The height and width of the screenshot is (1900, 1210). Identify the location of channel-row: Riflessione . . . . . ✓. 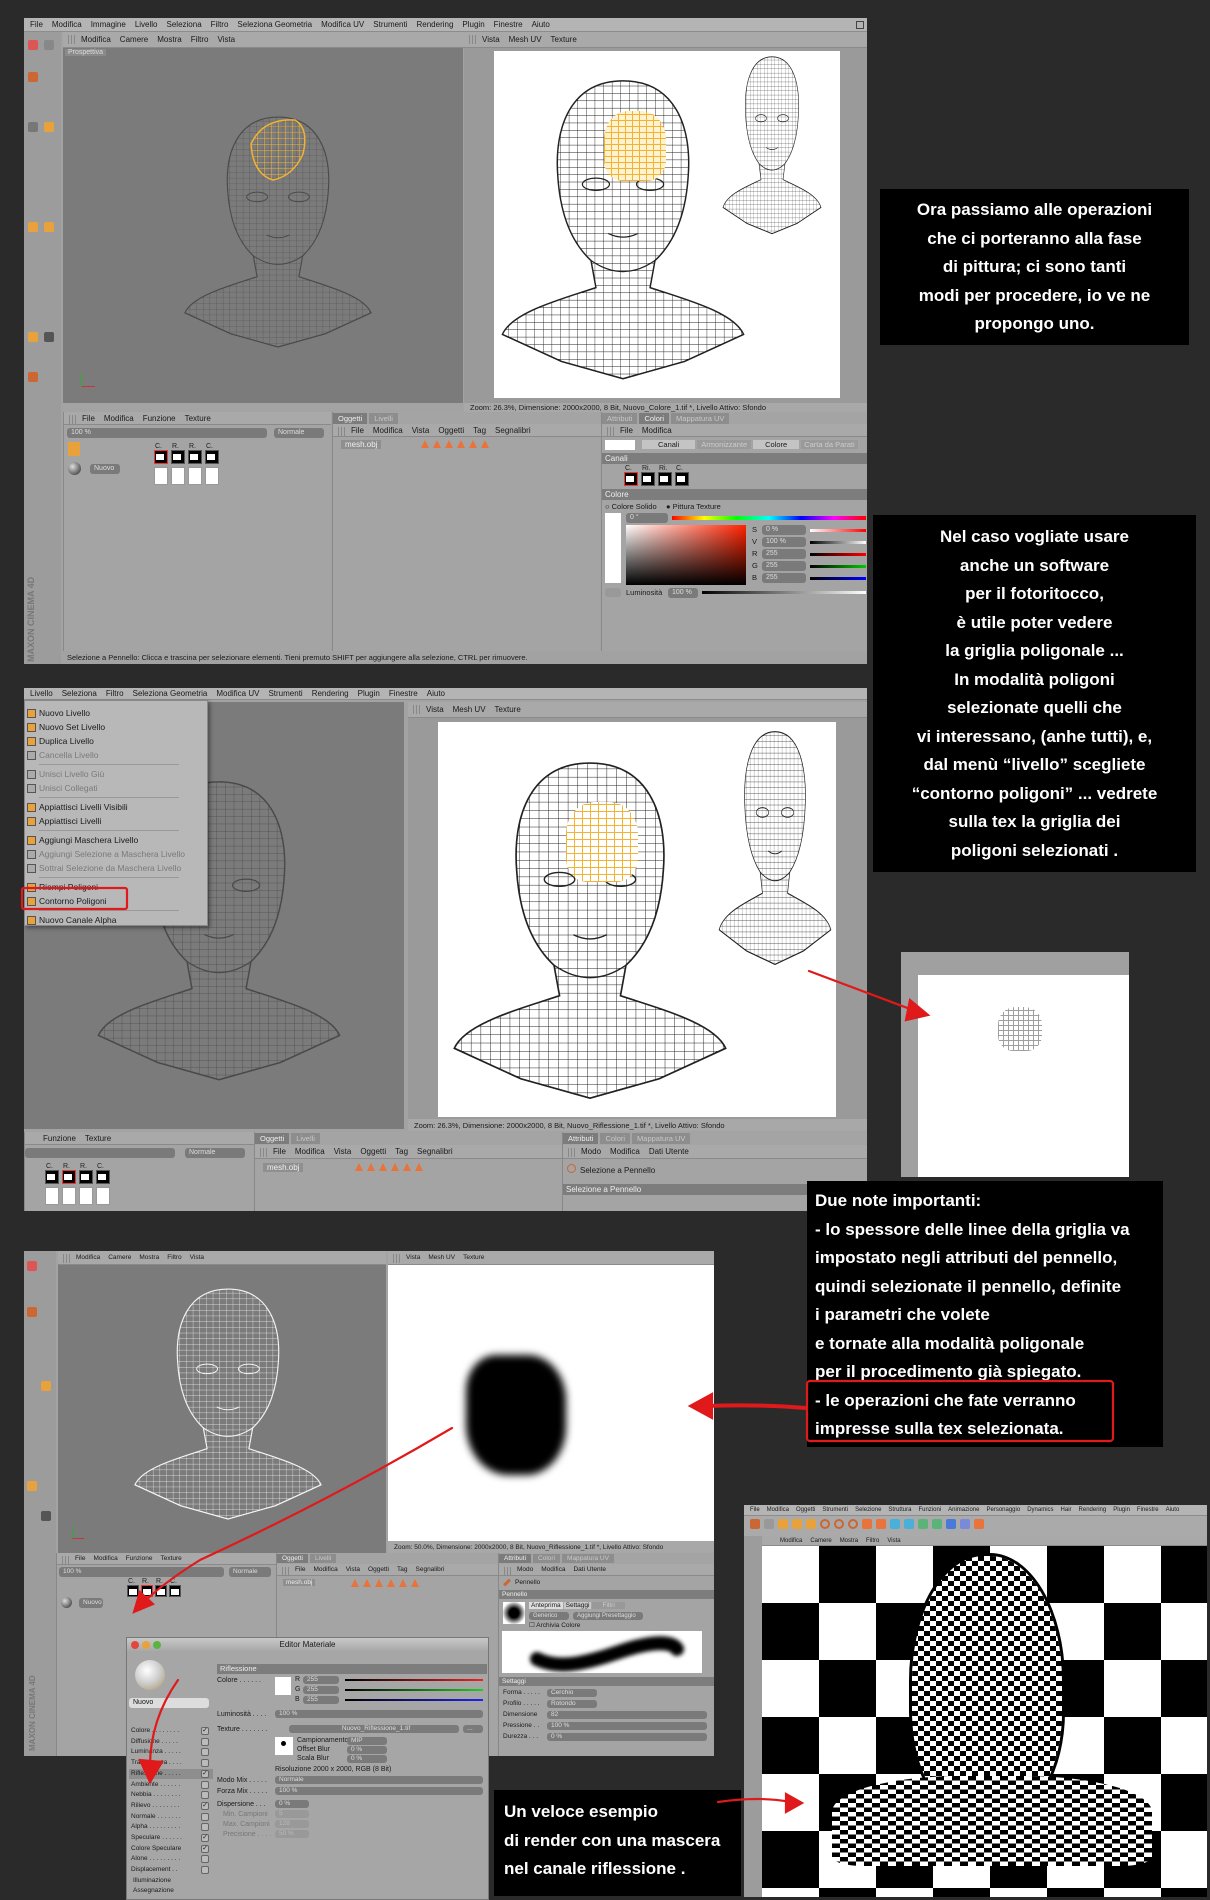
(171, 1773).